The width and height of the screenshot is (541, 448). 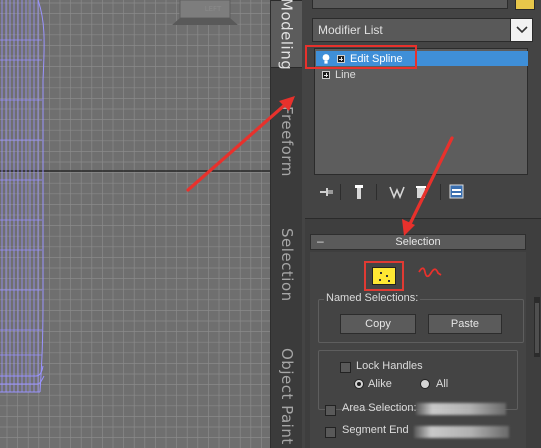 I want to click on paste-button: Paste, so click(x=465, y=324).